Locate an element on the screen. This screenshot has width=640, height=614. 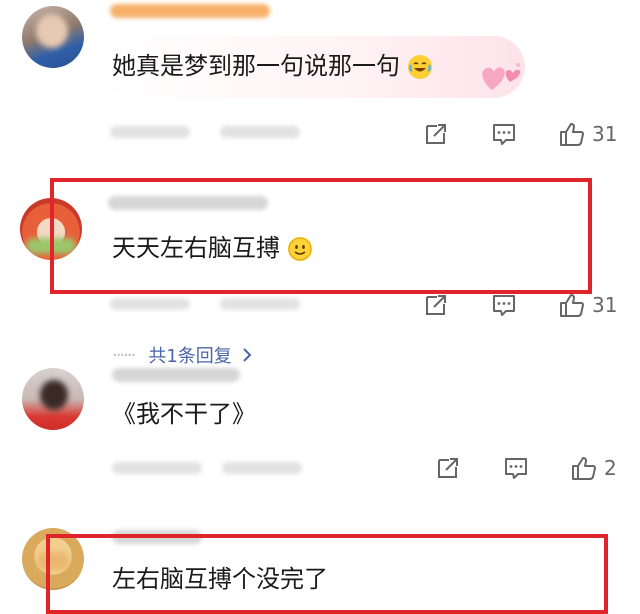
comment-text: 她真是梦到那一句说那一句 is located at coordinates (272, 66).